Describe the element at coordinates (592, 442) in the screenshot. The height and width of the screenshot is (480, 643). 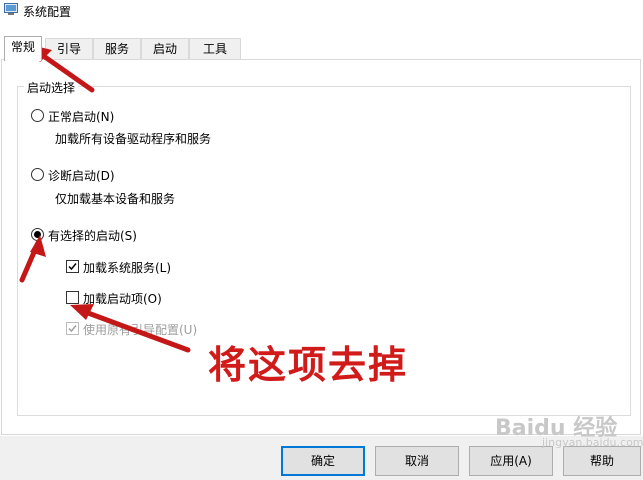
I see `baidu-watermark-url: jingyan.baidu.com` at that location.